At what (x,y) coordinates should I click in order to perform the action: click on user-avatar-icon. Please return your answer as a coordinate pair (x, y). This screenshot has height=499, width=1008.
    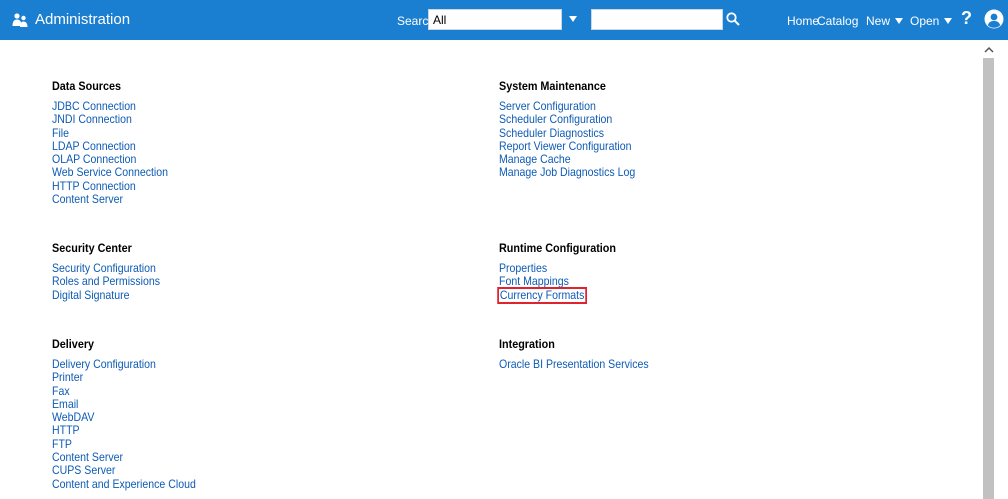
    Looking at the image, I should click on (994, 19).